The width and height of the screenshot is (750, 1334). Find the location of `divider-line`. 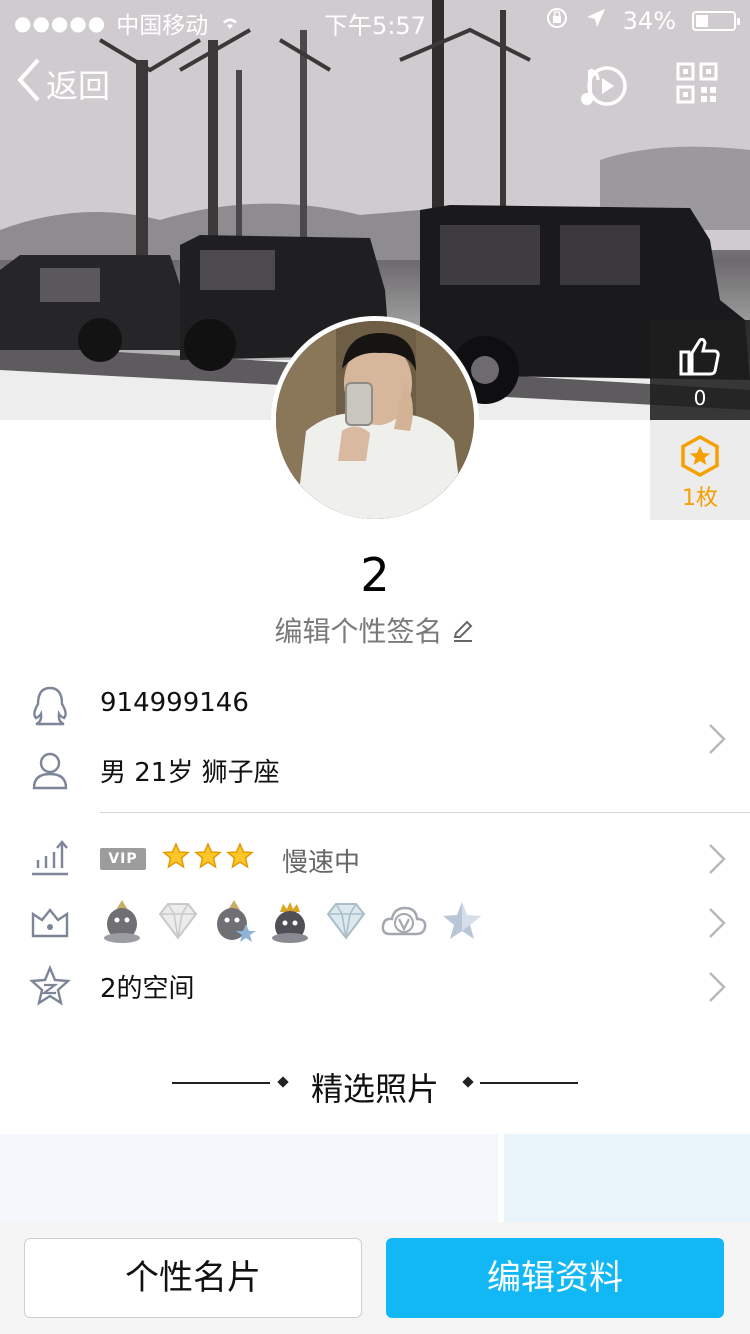

divider-line is located at coordinates (529, 1083).